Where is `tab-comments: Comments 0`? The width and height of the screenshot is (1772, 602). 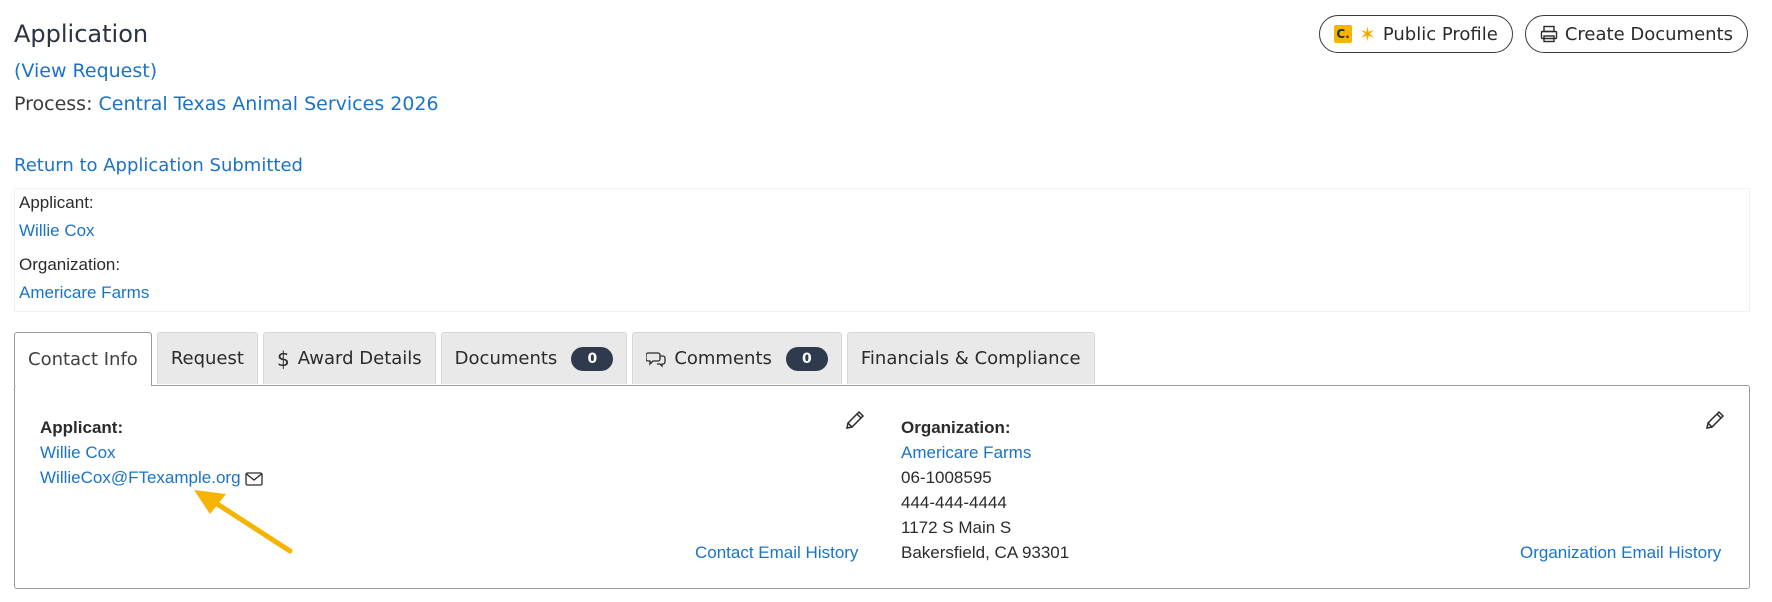
tab-comments: Comments 0 is located at coordinates (737, 358).